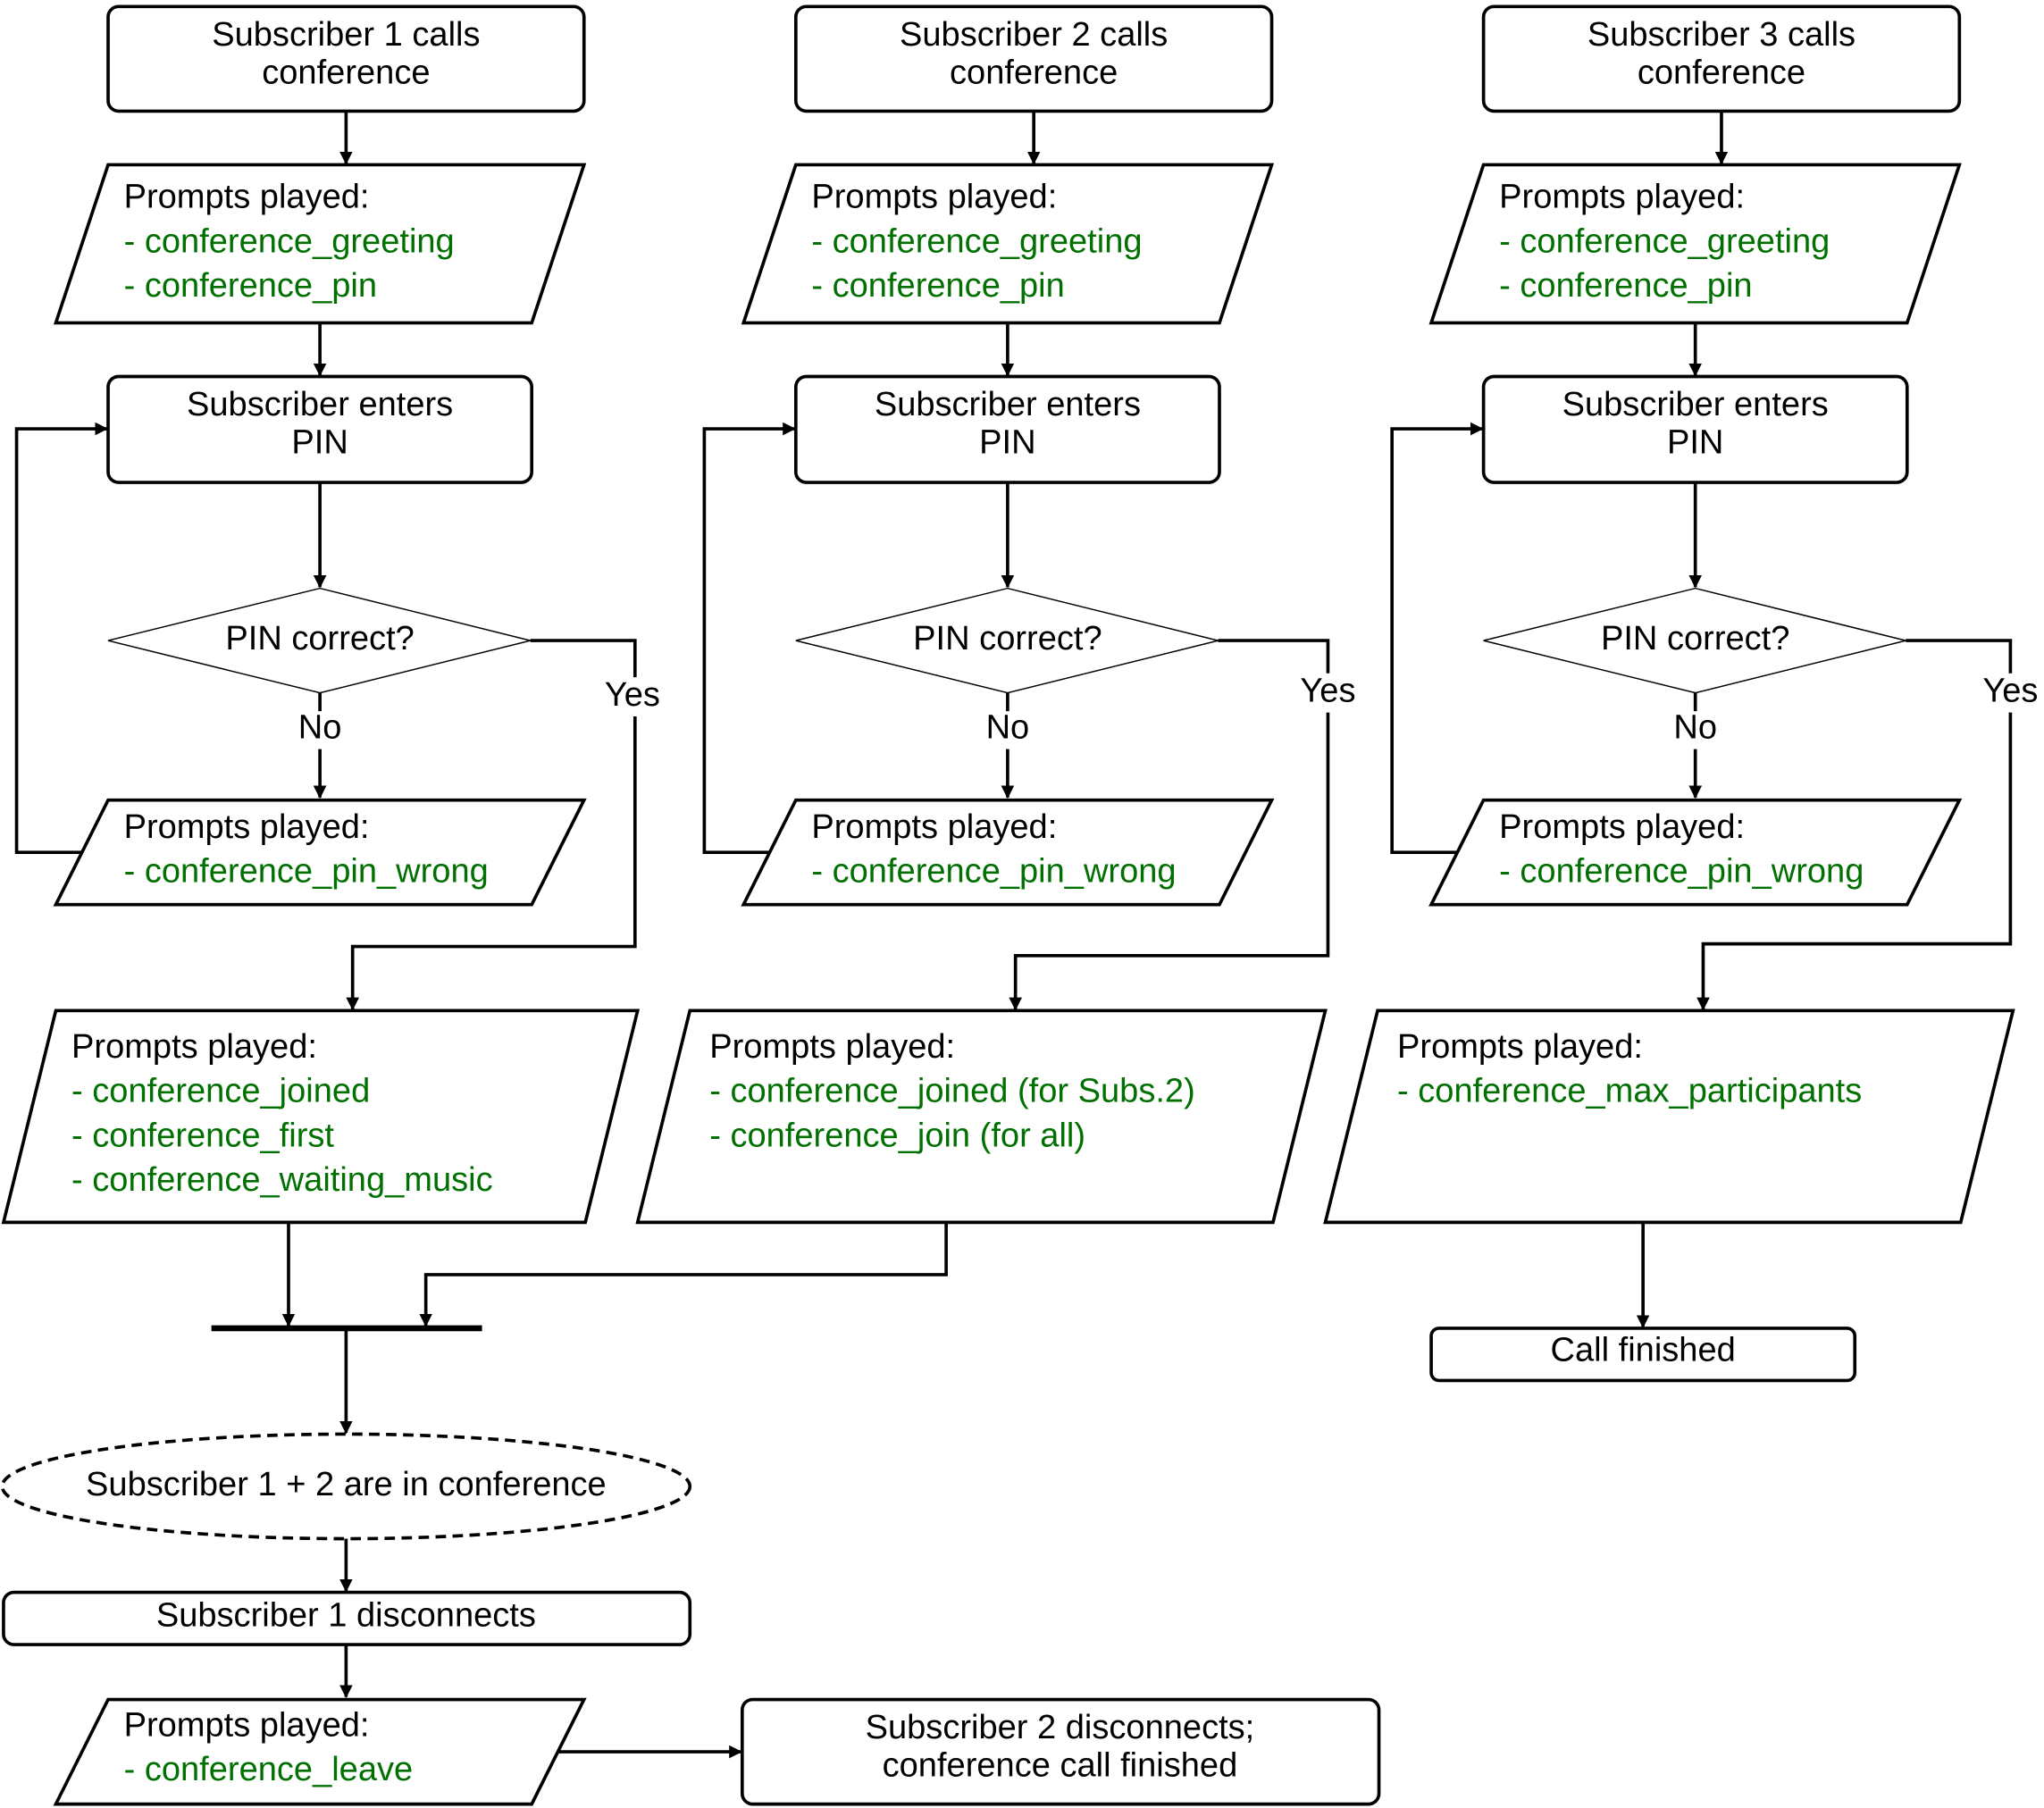  I want to click on result-prompts-item: - conference_joined (for Subs.2), so click(952, 1091).